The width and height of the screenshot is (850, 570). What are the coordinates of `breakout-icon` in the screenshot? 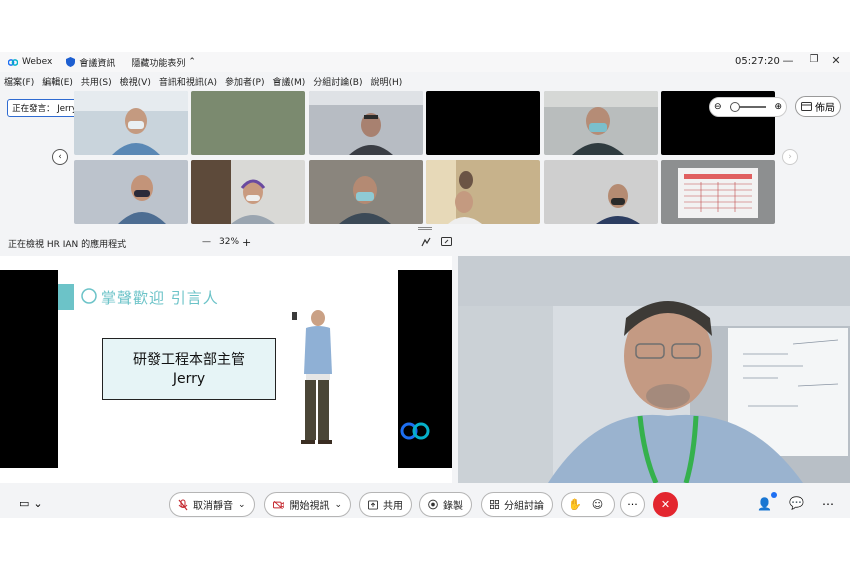 It's located at (494, 504).